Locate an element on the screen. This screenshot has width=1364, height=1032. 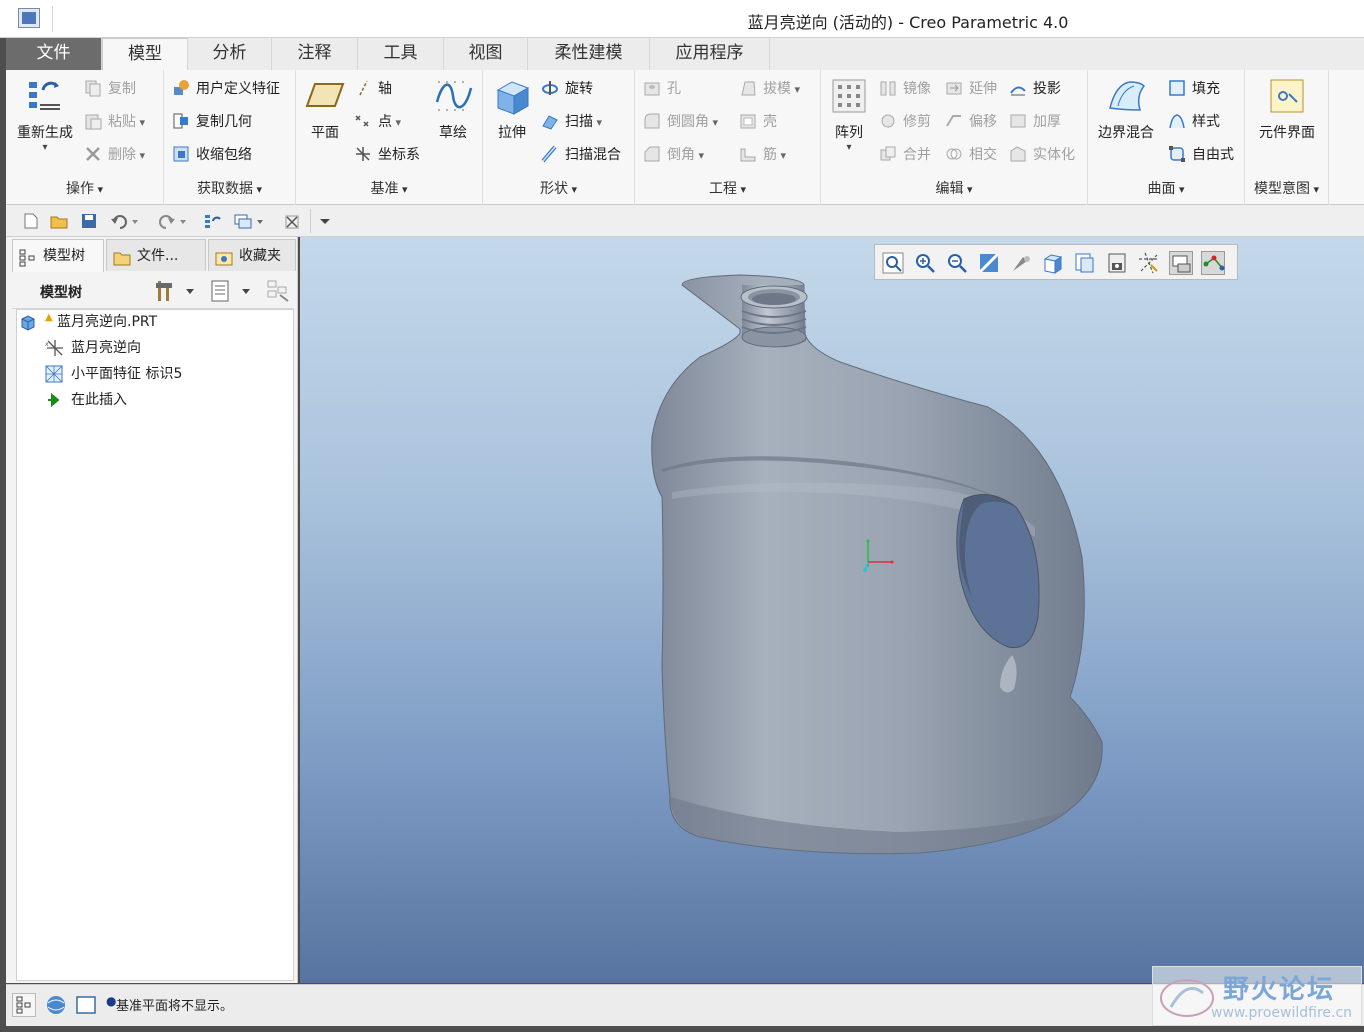
tab-model: 模型 is located at coordinates (145, 54).